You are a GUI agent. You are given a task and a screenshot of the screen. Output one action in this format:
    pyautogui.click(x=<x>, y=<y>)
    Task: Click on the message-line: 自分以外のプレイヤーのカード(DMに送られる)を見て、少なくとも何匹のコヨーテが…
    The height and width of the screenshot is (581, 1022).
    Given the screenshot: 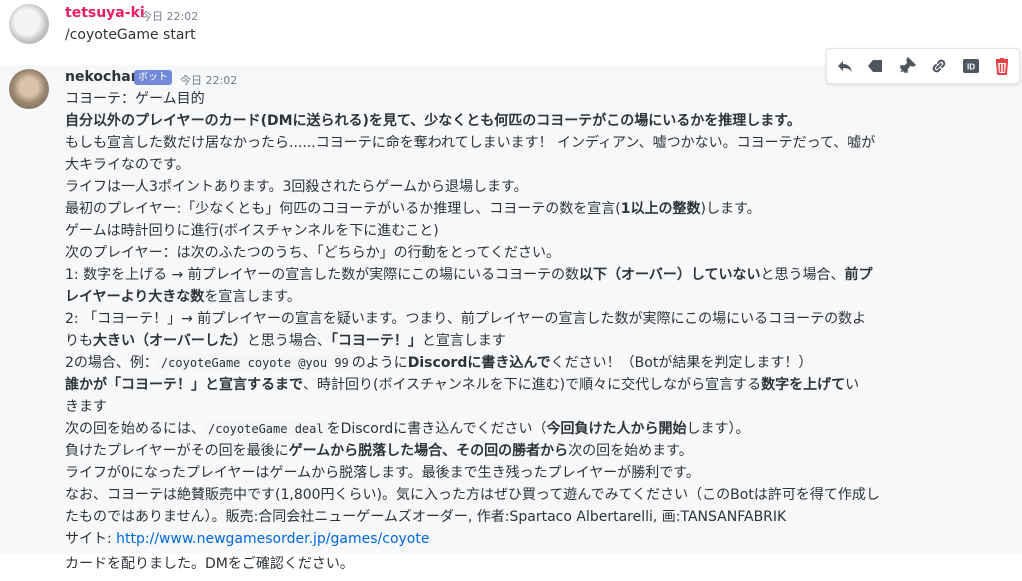 What is the action you would take?
    pyautogui.click(x=433, y=121)
    